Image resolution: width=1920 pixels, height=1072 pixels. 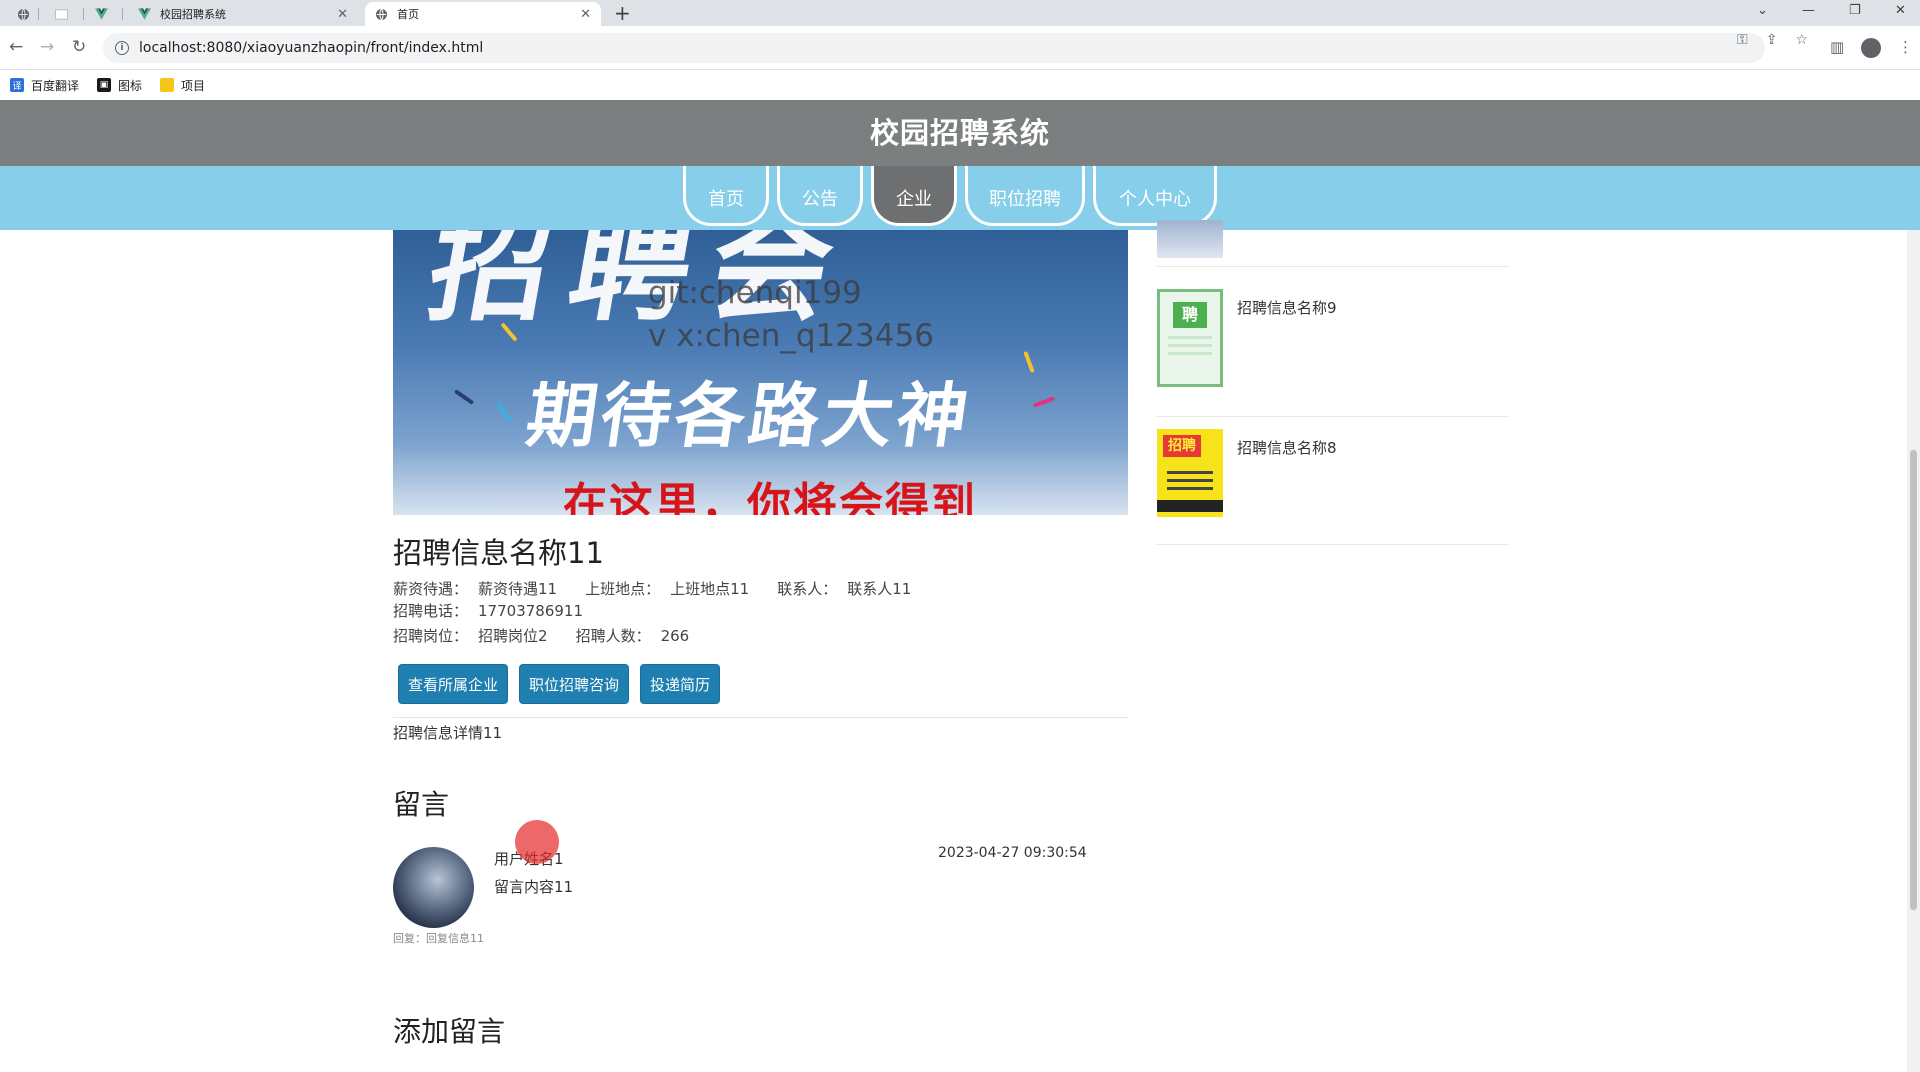 I want to click on restore-window-icon: ❐, so click(x=1855, y=10).